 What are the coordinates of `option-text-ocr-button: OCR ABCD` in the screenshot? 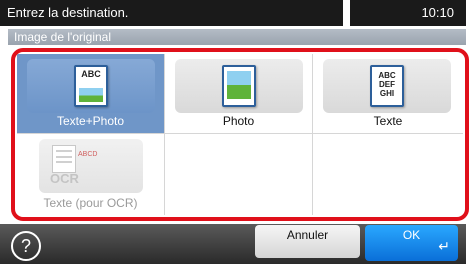 It's located at (91, 166).